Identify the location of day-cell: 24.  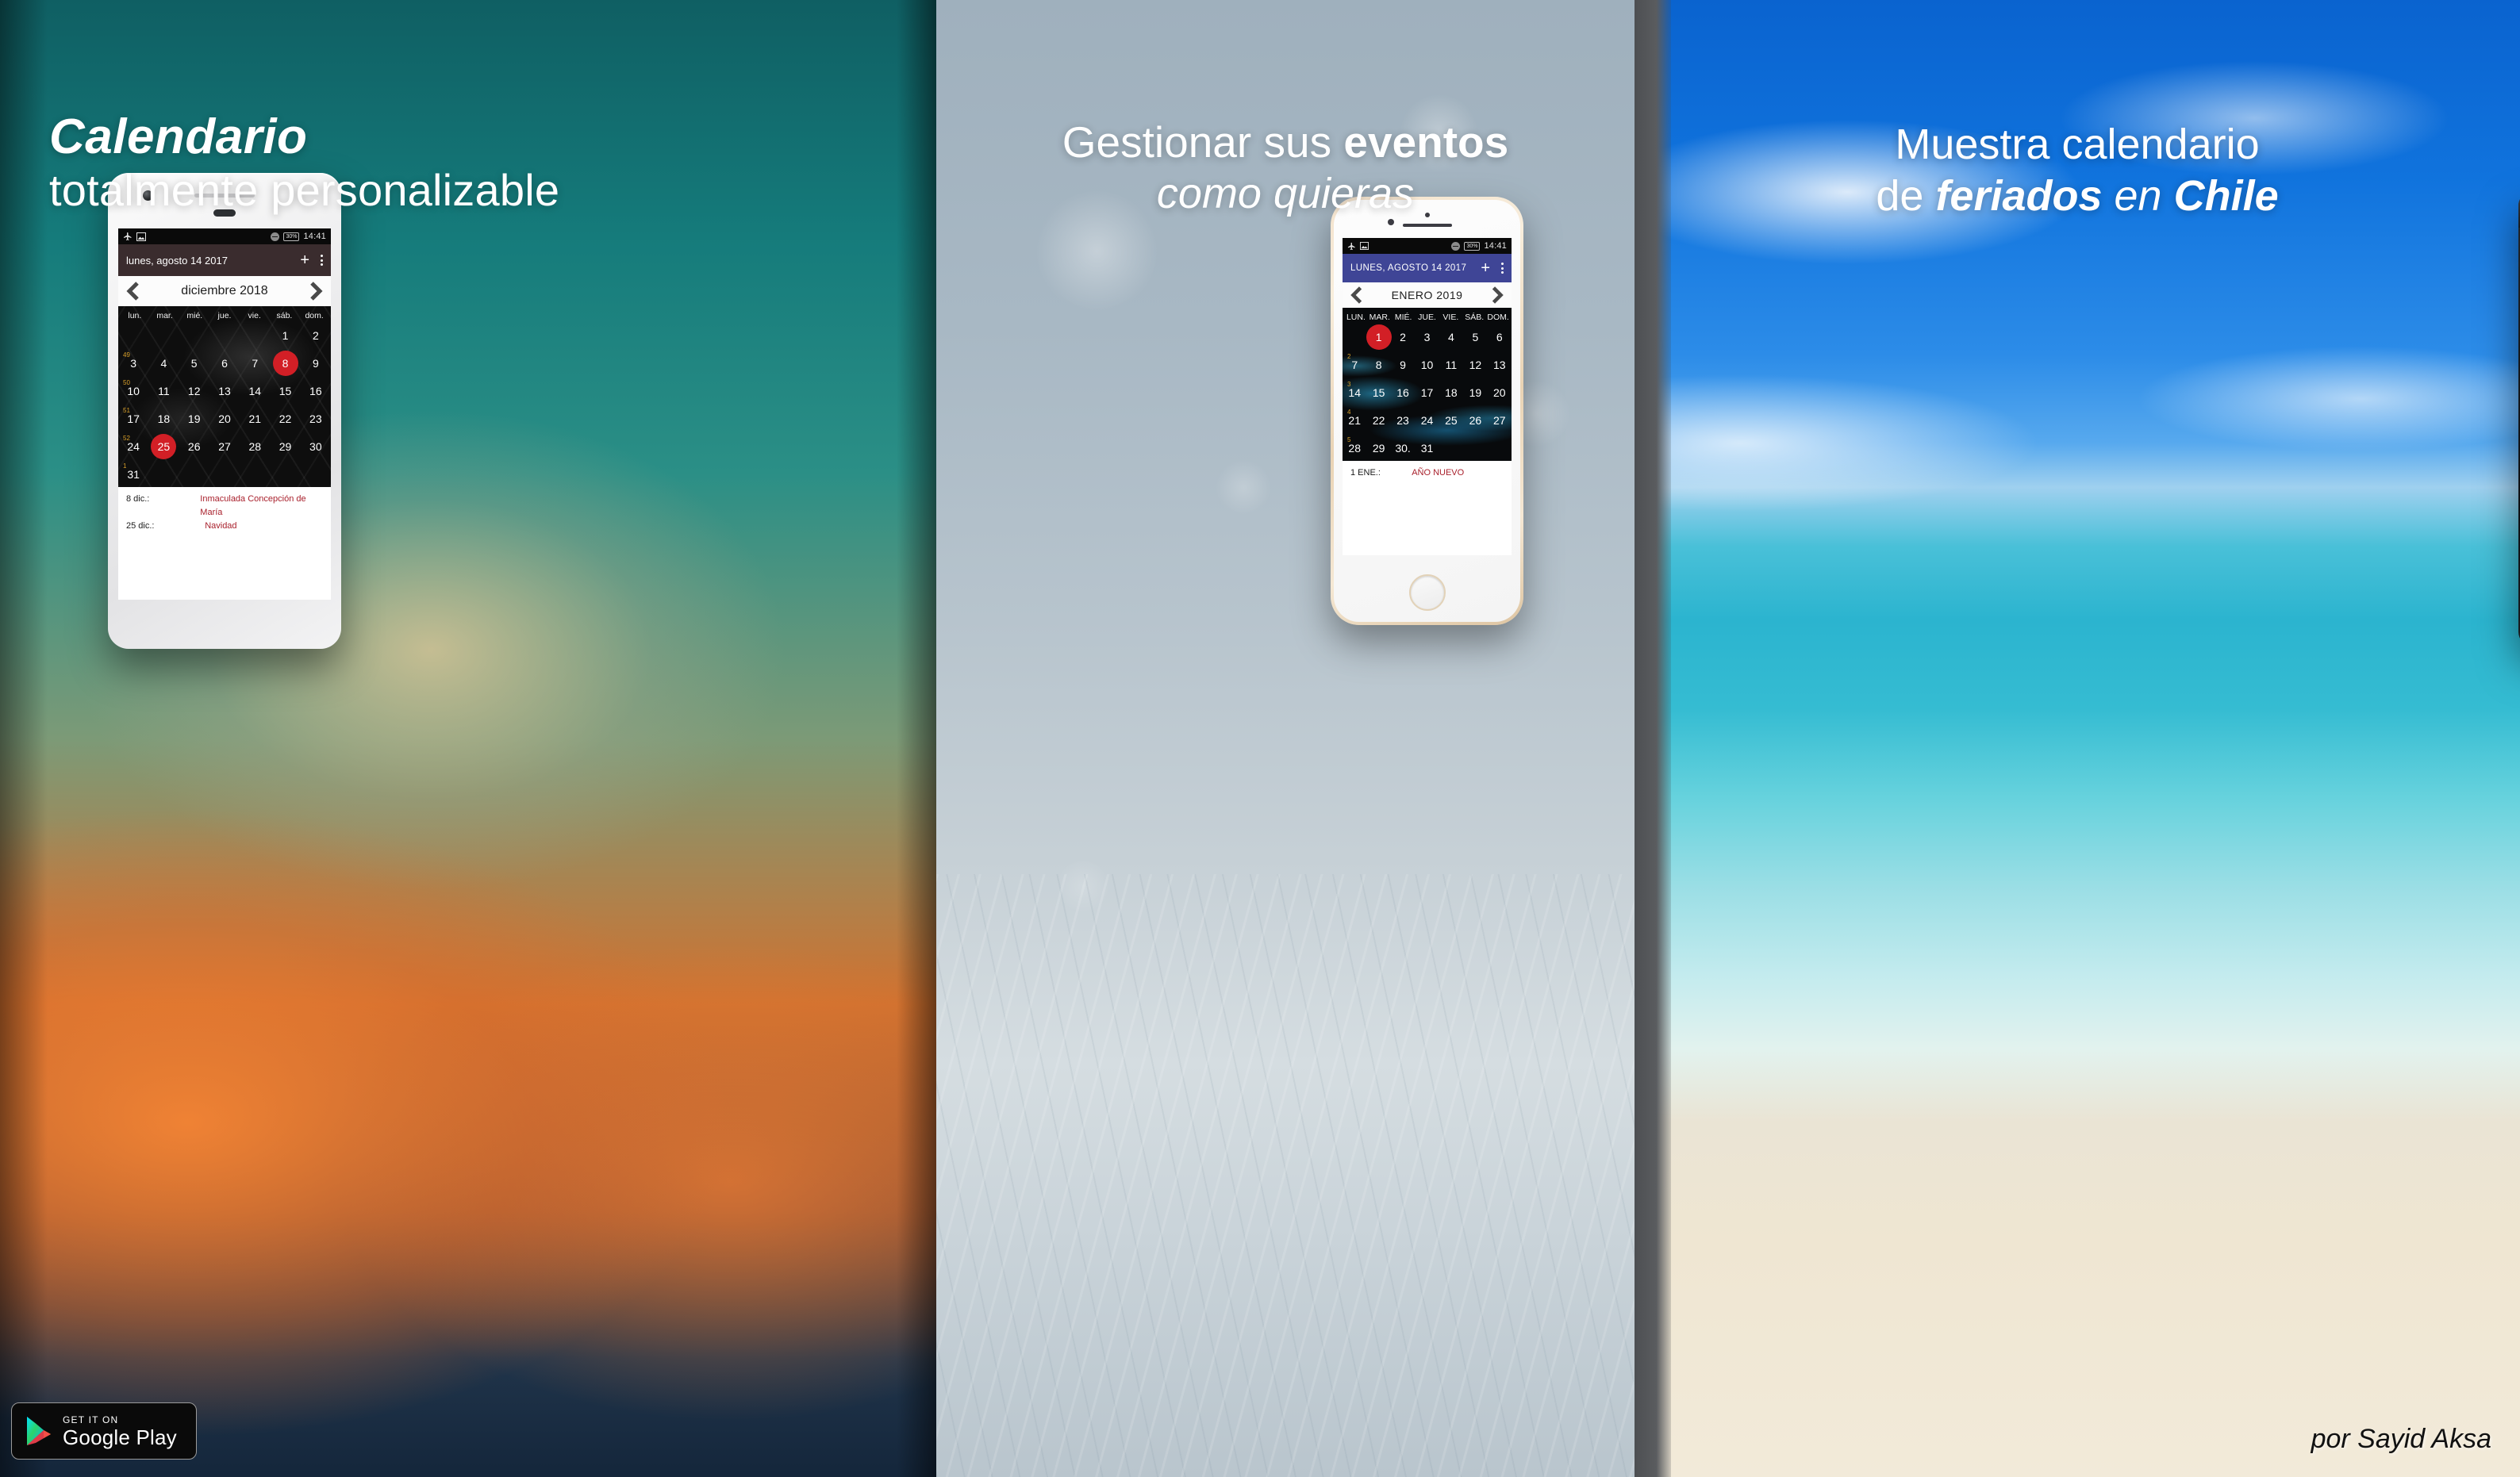
(1427, 420).